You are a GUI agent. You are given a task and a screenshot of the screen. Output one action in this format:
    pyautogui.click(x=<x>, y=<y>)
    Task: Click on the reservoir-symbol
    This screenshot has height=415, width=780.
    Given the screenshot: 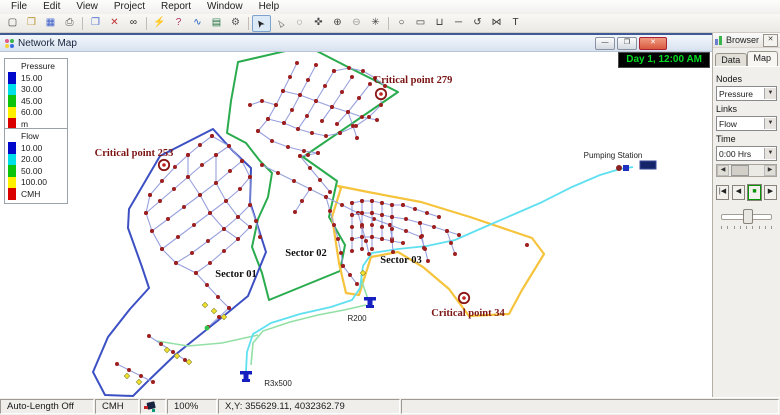 What is the action you would take?
    pyautogui.click(x=246, y=373)
    